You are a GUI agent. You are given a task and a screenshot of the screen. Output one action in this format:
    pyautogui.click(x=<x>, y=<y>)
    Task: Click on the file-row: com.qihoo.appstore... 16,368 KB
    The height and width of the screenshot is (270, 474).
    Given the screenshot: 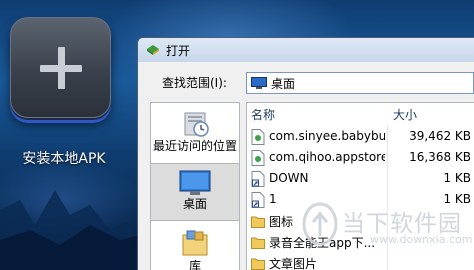 What is the action you would take?
    pyautogui.click(x=360, y=157)
    